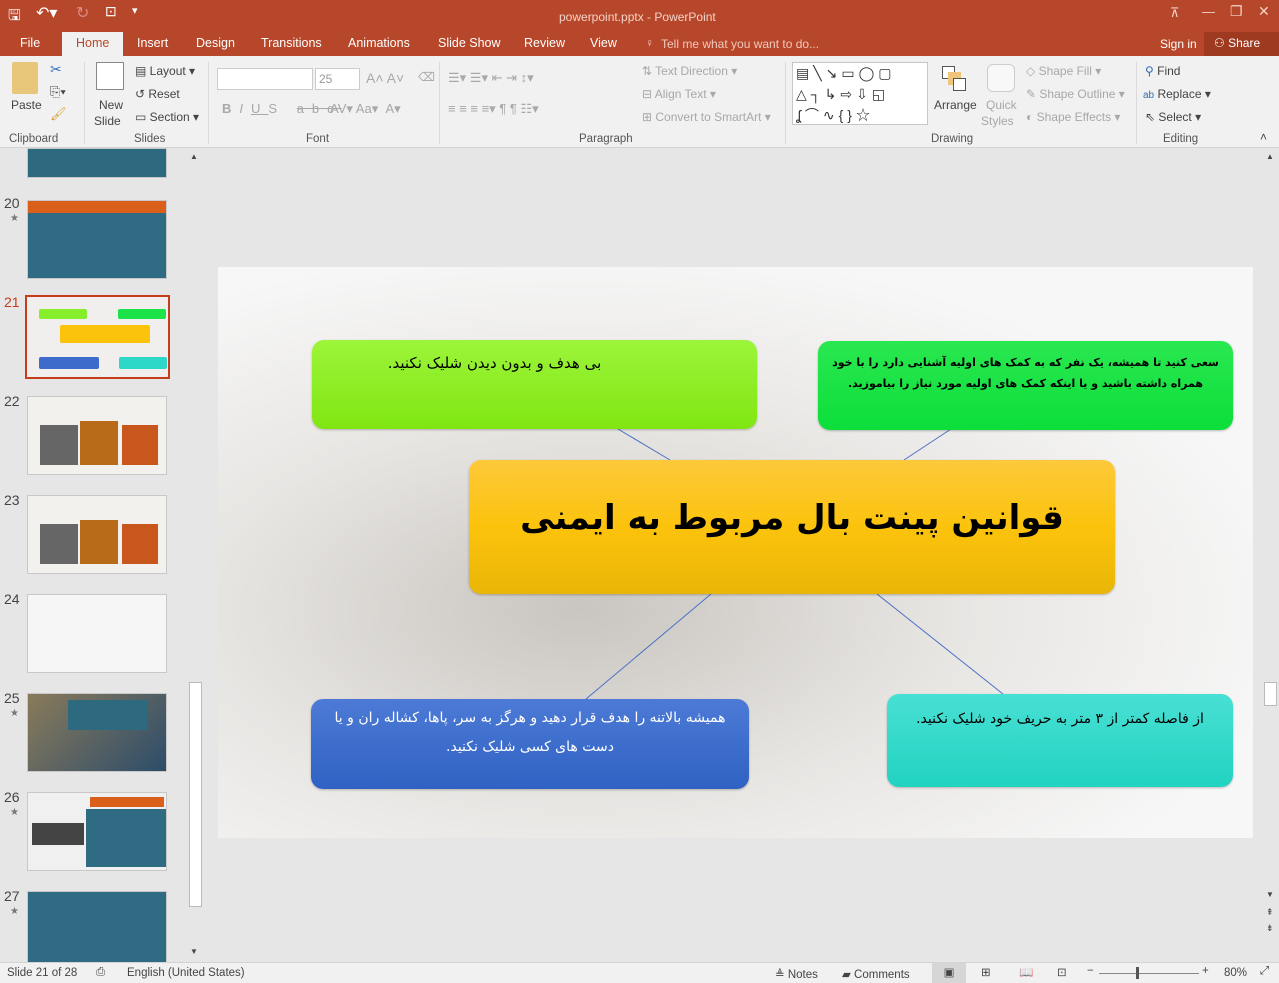  What do you see at coordinates (1062, 972) in the screenshot?
I see `slideshow-view-icon: ⊡` at bounding box center [1062, 972].